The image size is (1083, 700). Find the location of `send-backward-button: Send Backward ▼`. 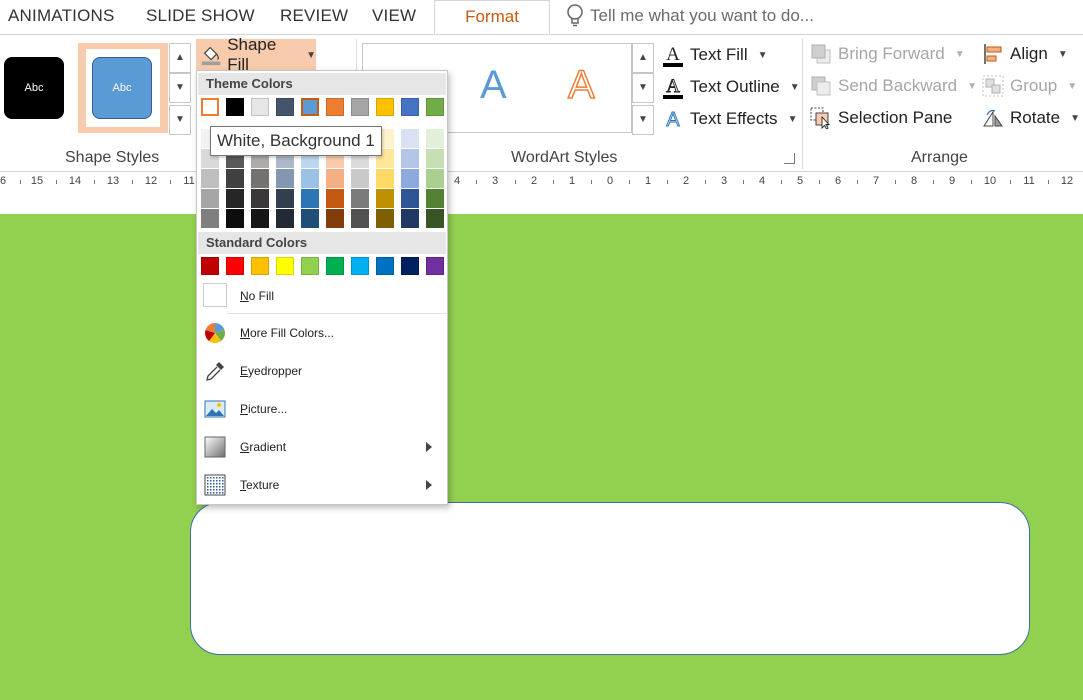

send-backward-button: Send Backward ▼ is located at coordinates (893, 86).